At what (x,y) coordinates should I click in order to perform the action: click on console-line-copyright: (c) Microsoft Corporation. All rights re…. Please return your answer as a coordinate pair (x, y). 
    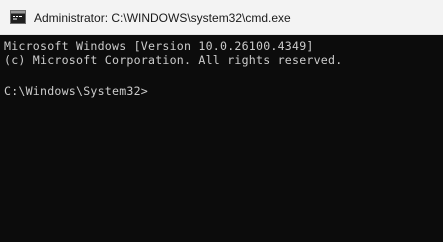
    Looking at the image, I should click on (173, 60).